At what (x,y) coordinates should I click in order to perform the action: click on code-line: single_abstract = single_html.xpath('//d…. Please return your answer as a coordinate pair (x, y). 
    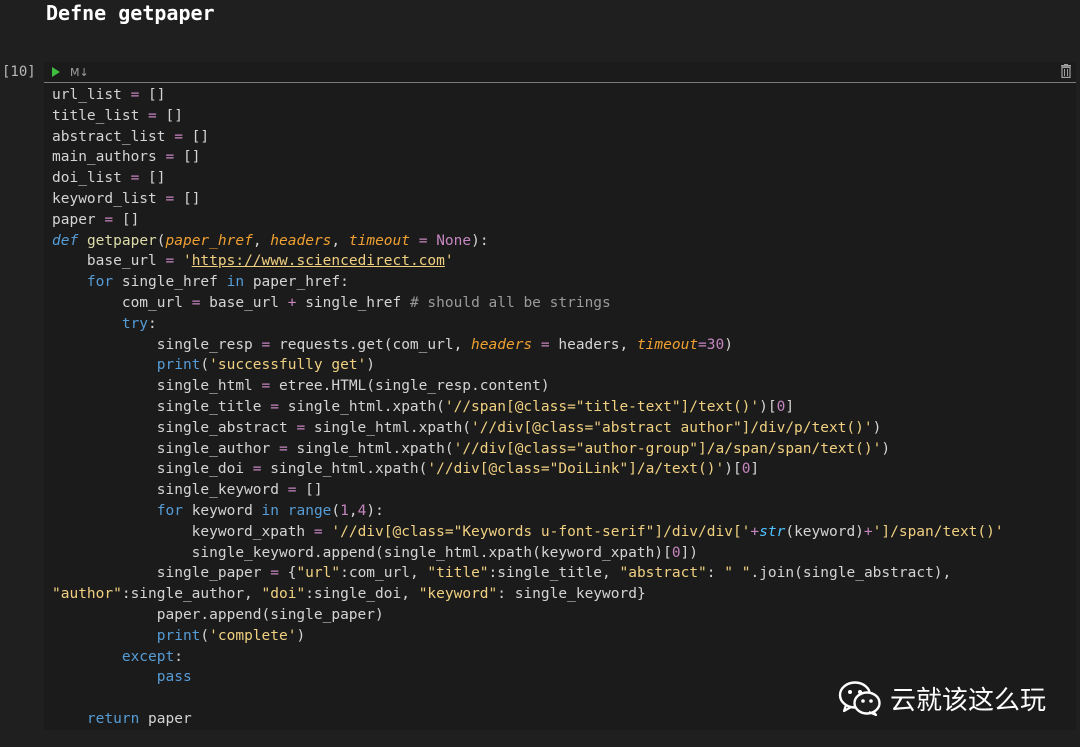
    Looking at the image, I should click on (467, 427).